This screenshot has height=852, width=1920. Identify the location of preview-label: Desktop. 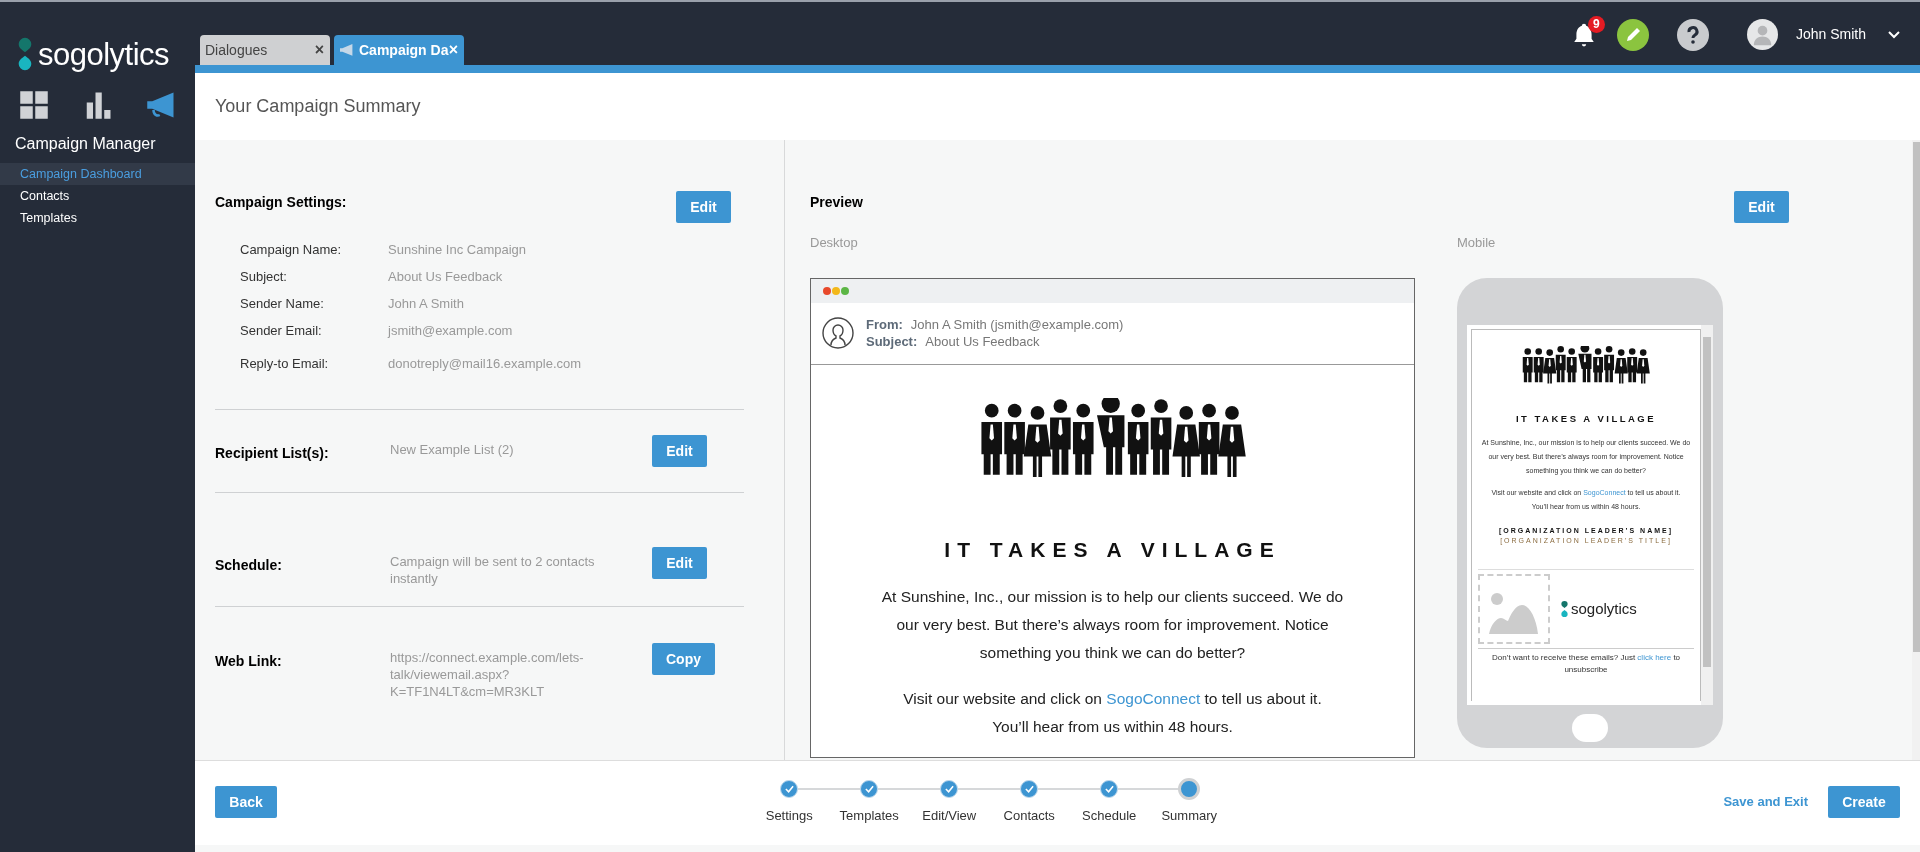
(834, 243).